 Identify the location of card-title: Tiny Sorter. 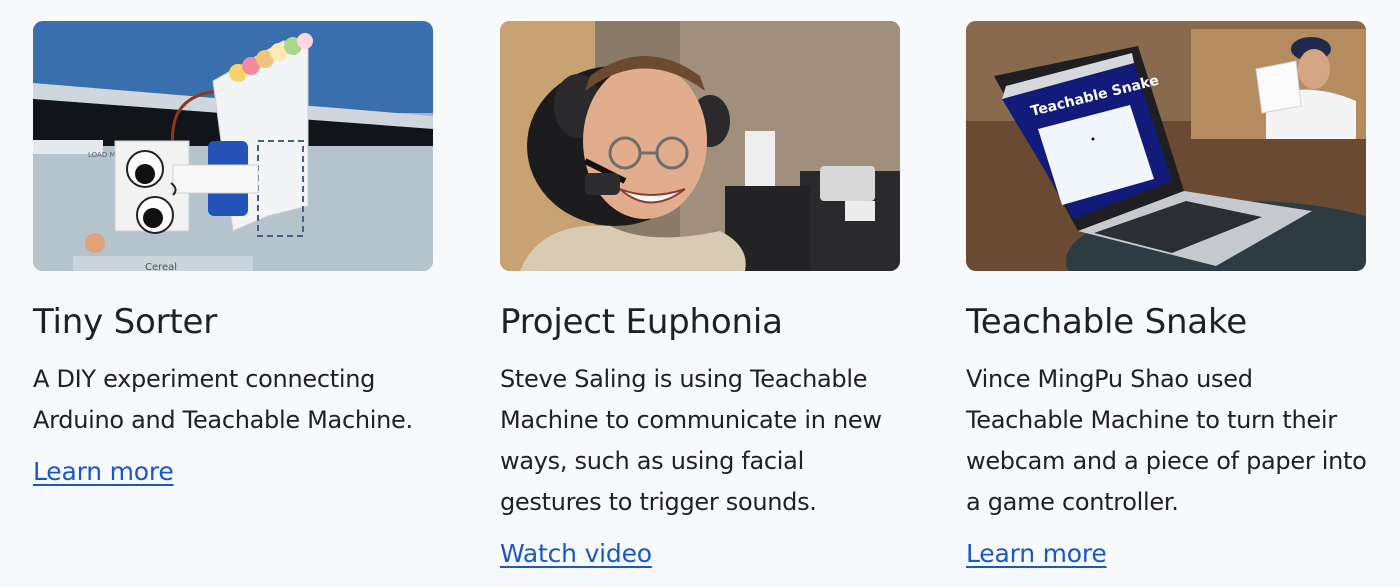
(125, 322).